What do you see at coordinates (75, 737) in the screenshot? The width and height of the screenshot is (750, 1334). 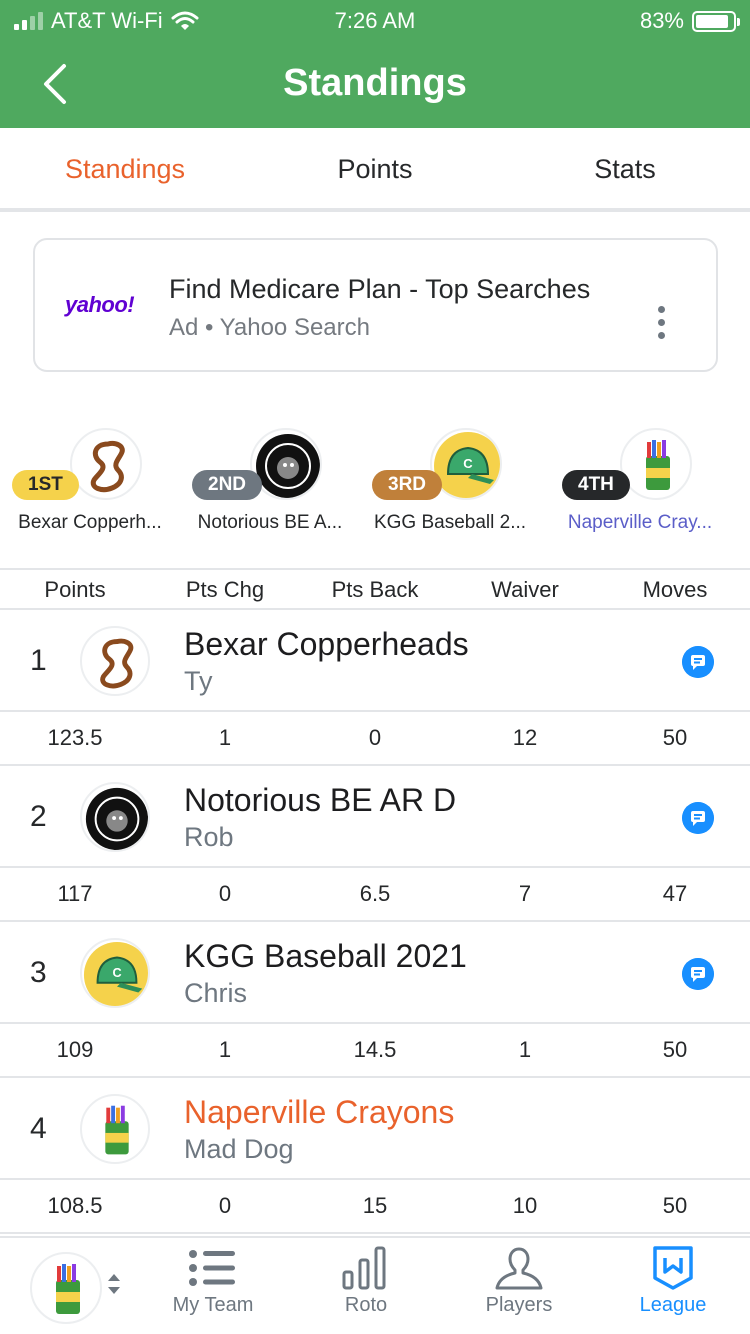 I see `stat-points: 123.5` at bounding box center [75, 737].